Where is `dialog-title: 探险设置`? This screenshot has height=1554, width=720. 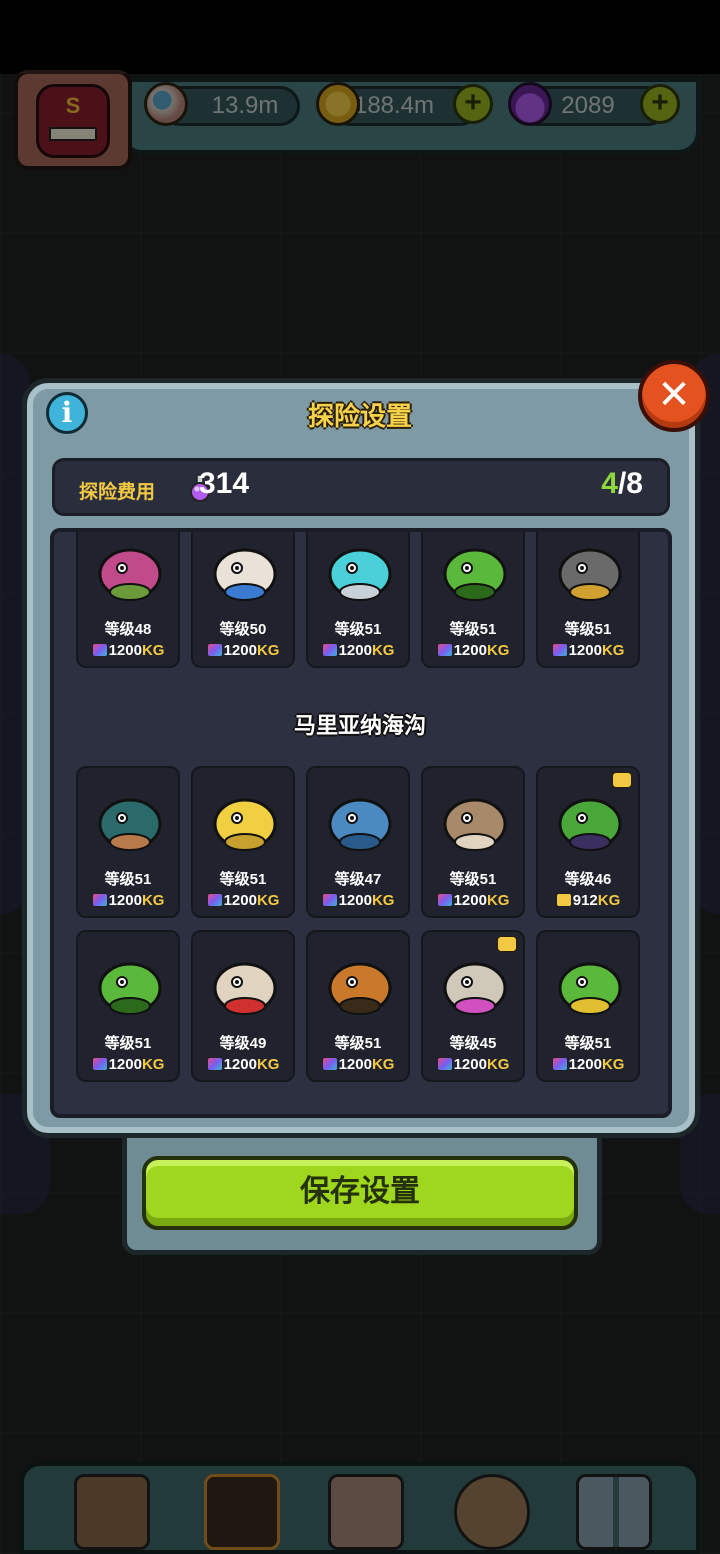
dialog-title: 探险设置 is located at coordinates (359, 416).